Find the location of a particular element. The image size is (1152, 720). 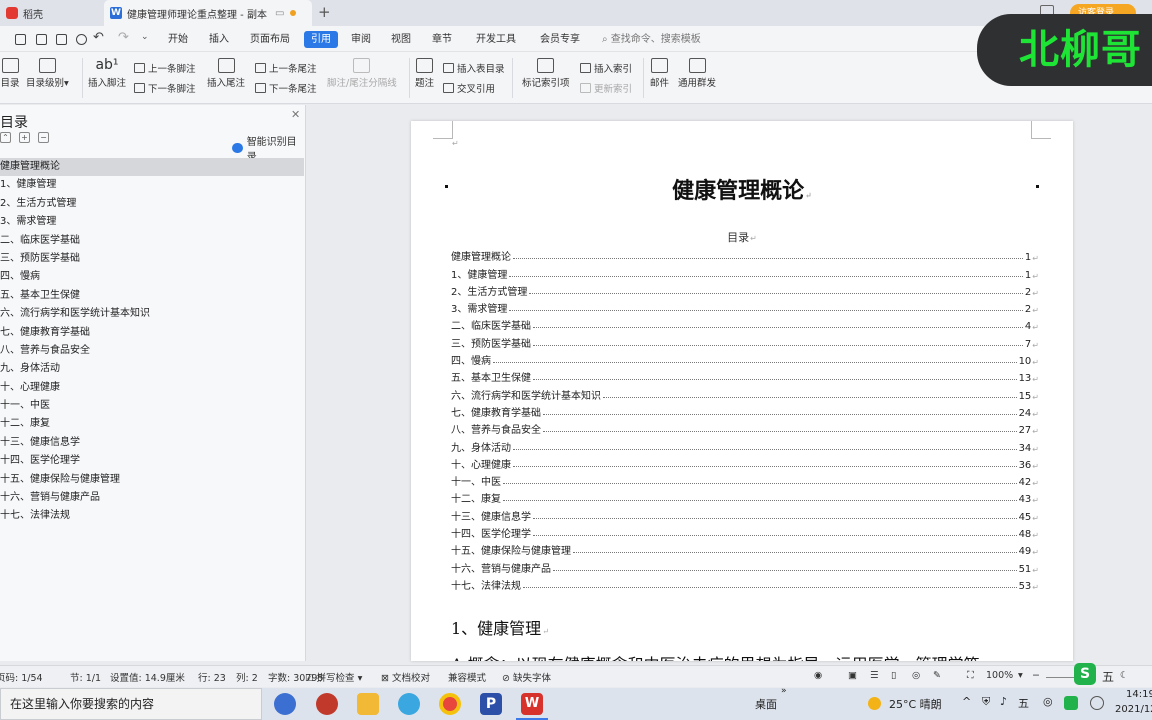

new-tab-icon: + is located at coordinates (324, 12).